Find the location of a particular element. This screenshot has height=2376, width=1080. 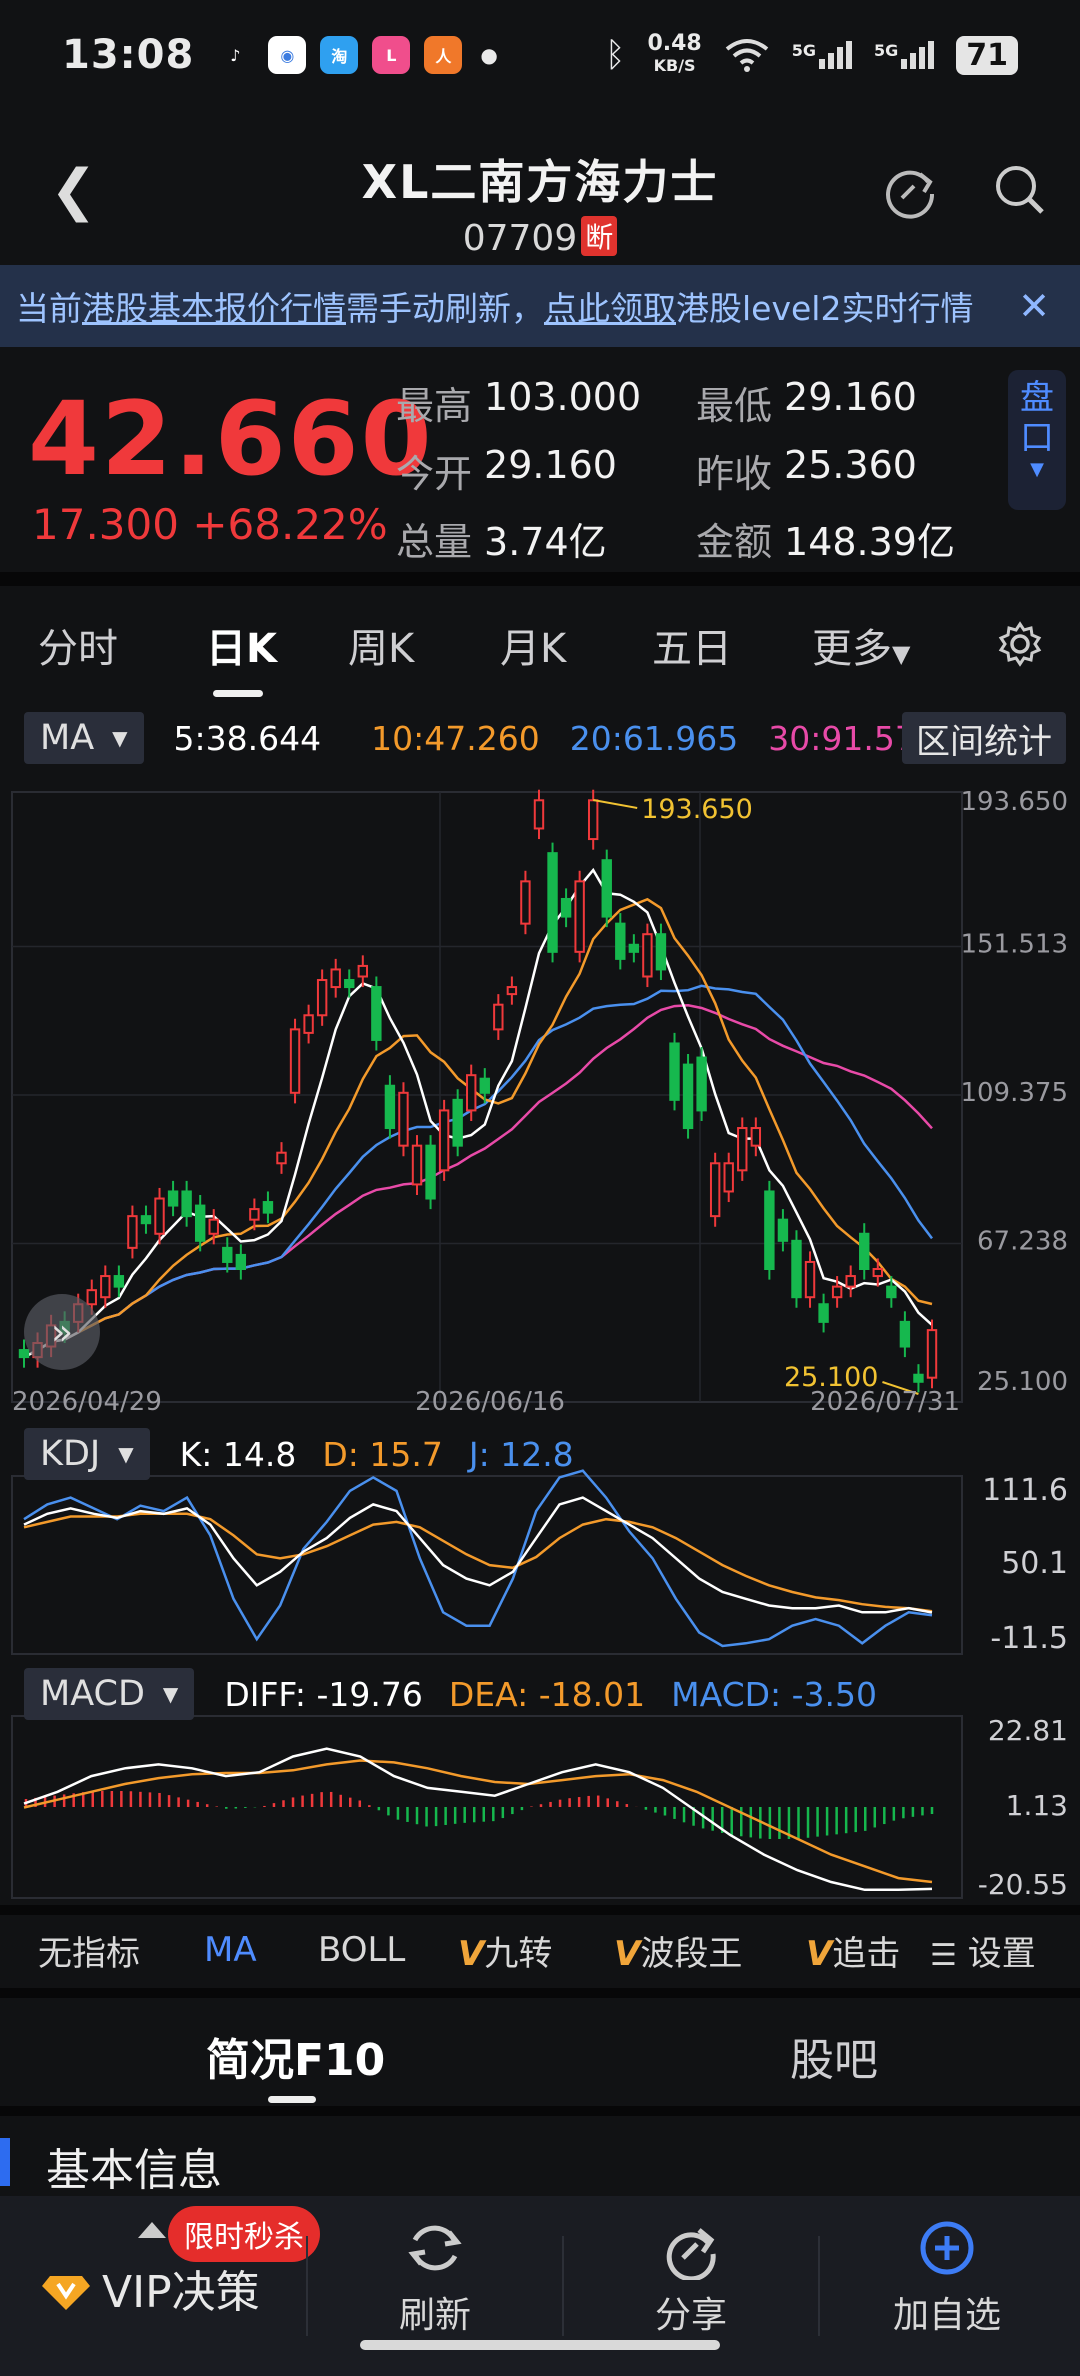

banner-link-quote: 港股基本报价行情 is located at coordinates (214, 306).